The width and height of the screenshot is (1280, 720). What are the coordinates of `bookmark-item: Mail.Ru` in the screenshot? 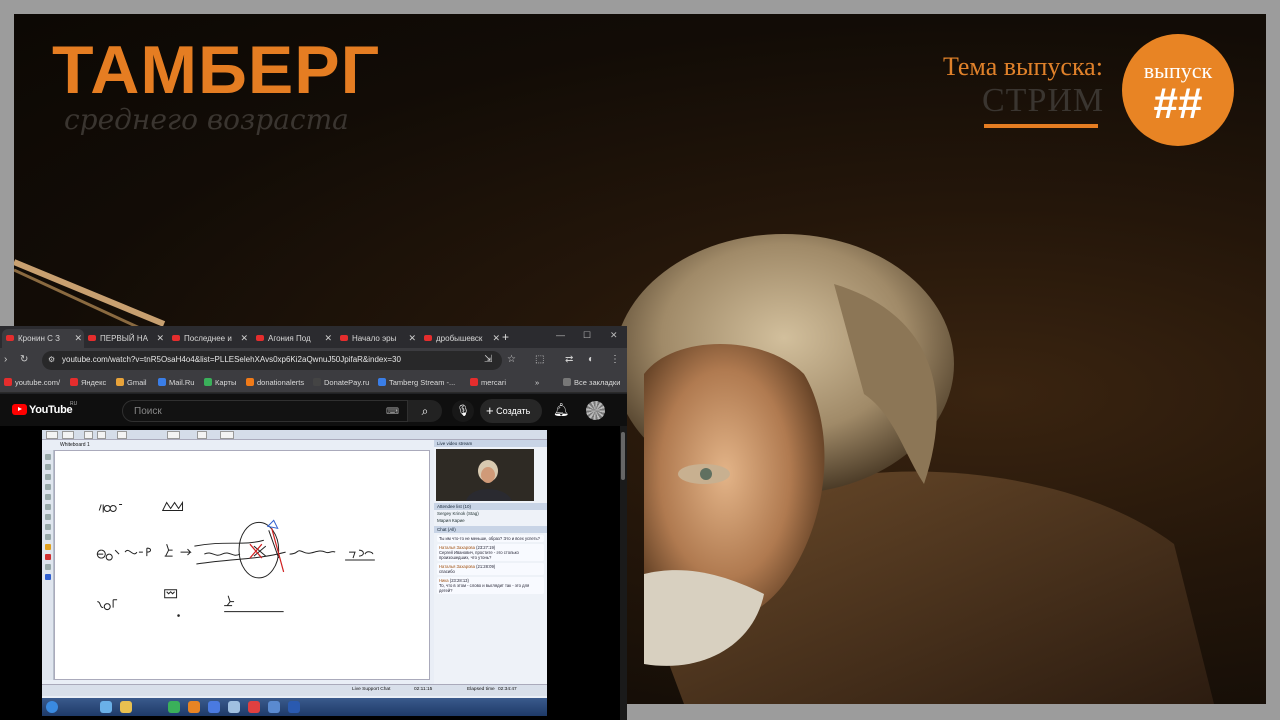 It's located at (176, 382).